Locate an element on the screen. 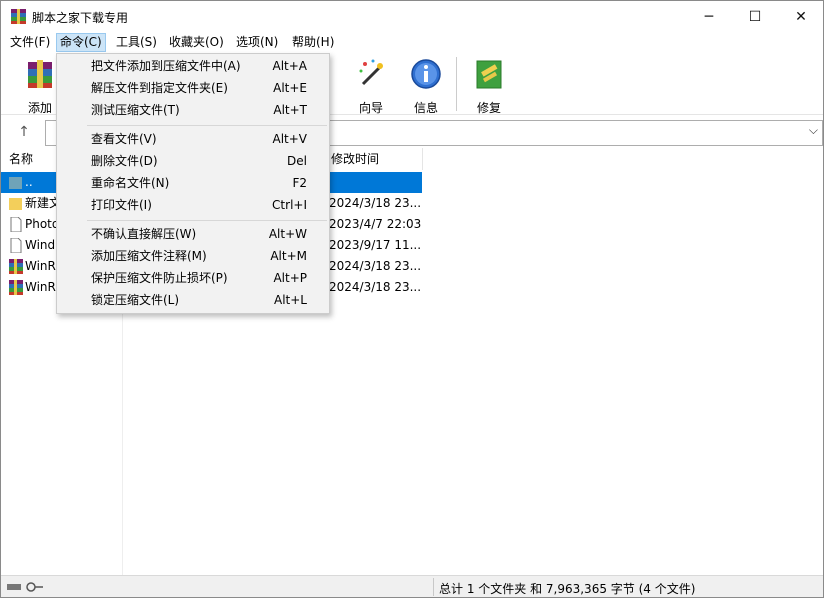  status-summary: 总计 1 个文件夹 和 7,963,365 字节 (4 个文件) is located at coordinates (567, 589).